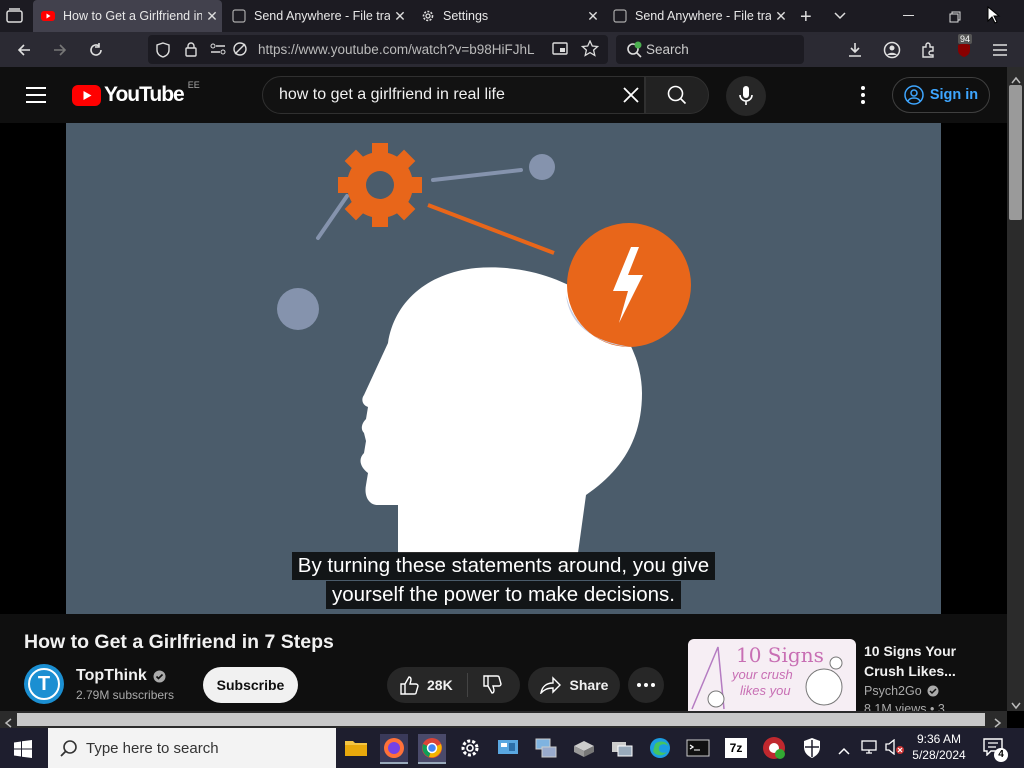 The width and height of the screenshot is (1024, 768). I want to click on bookmark-star-icon, so click(590, 49).